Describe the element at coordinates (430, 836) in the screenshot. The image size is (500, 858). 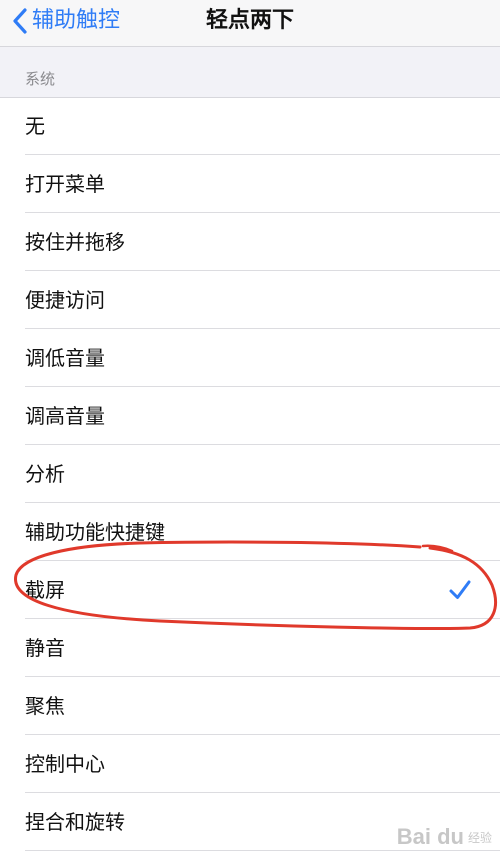
I see `watermark-brand: Bai du` at that location.